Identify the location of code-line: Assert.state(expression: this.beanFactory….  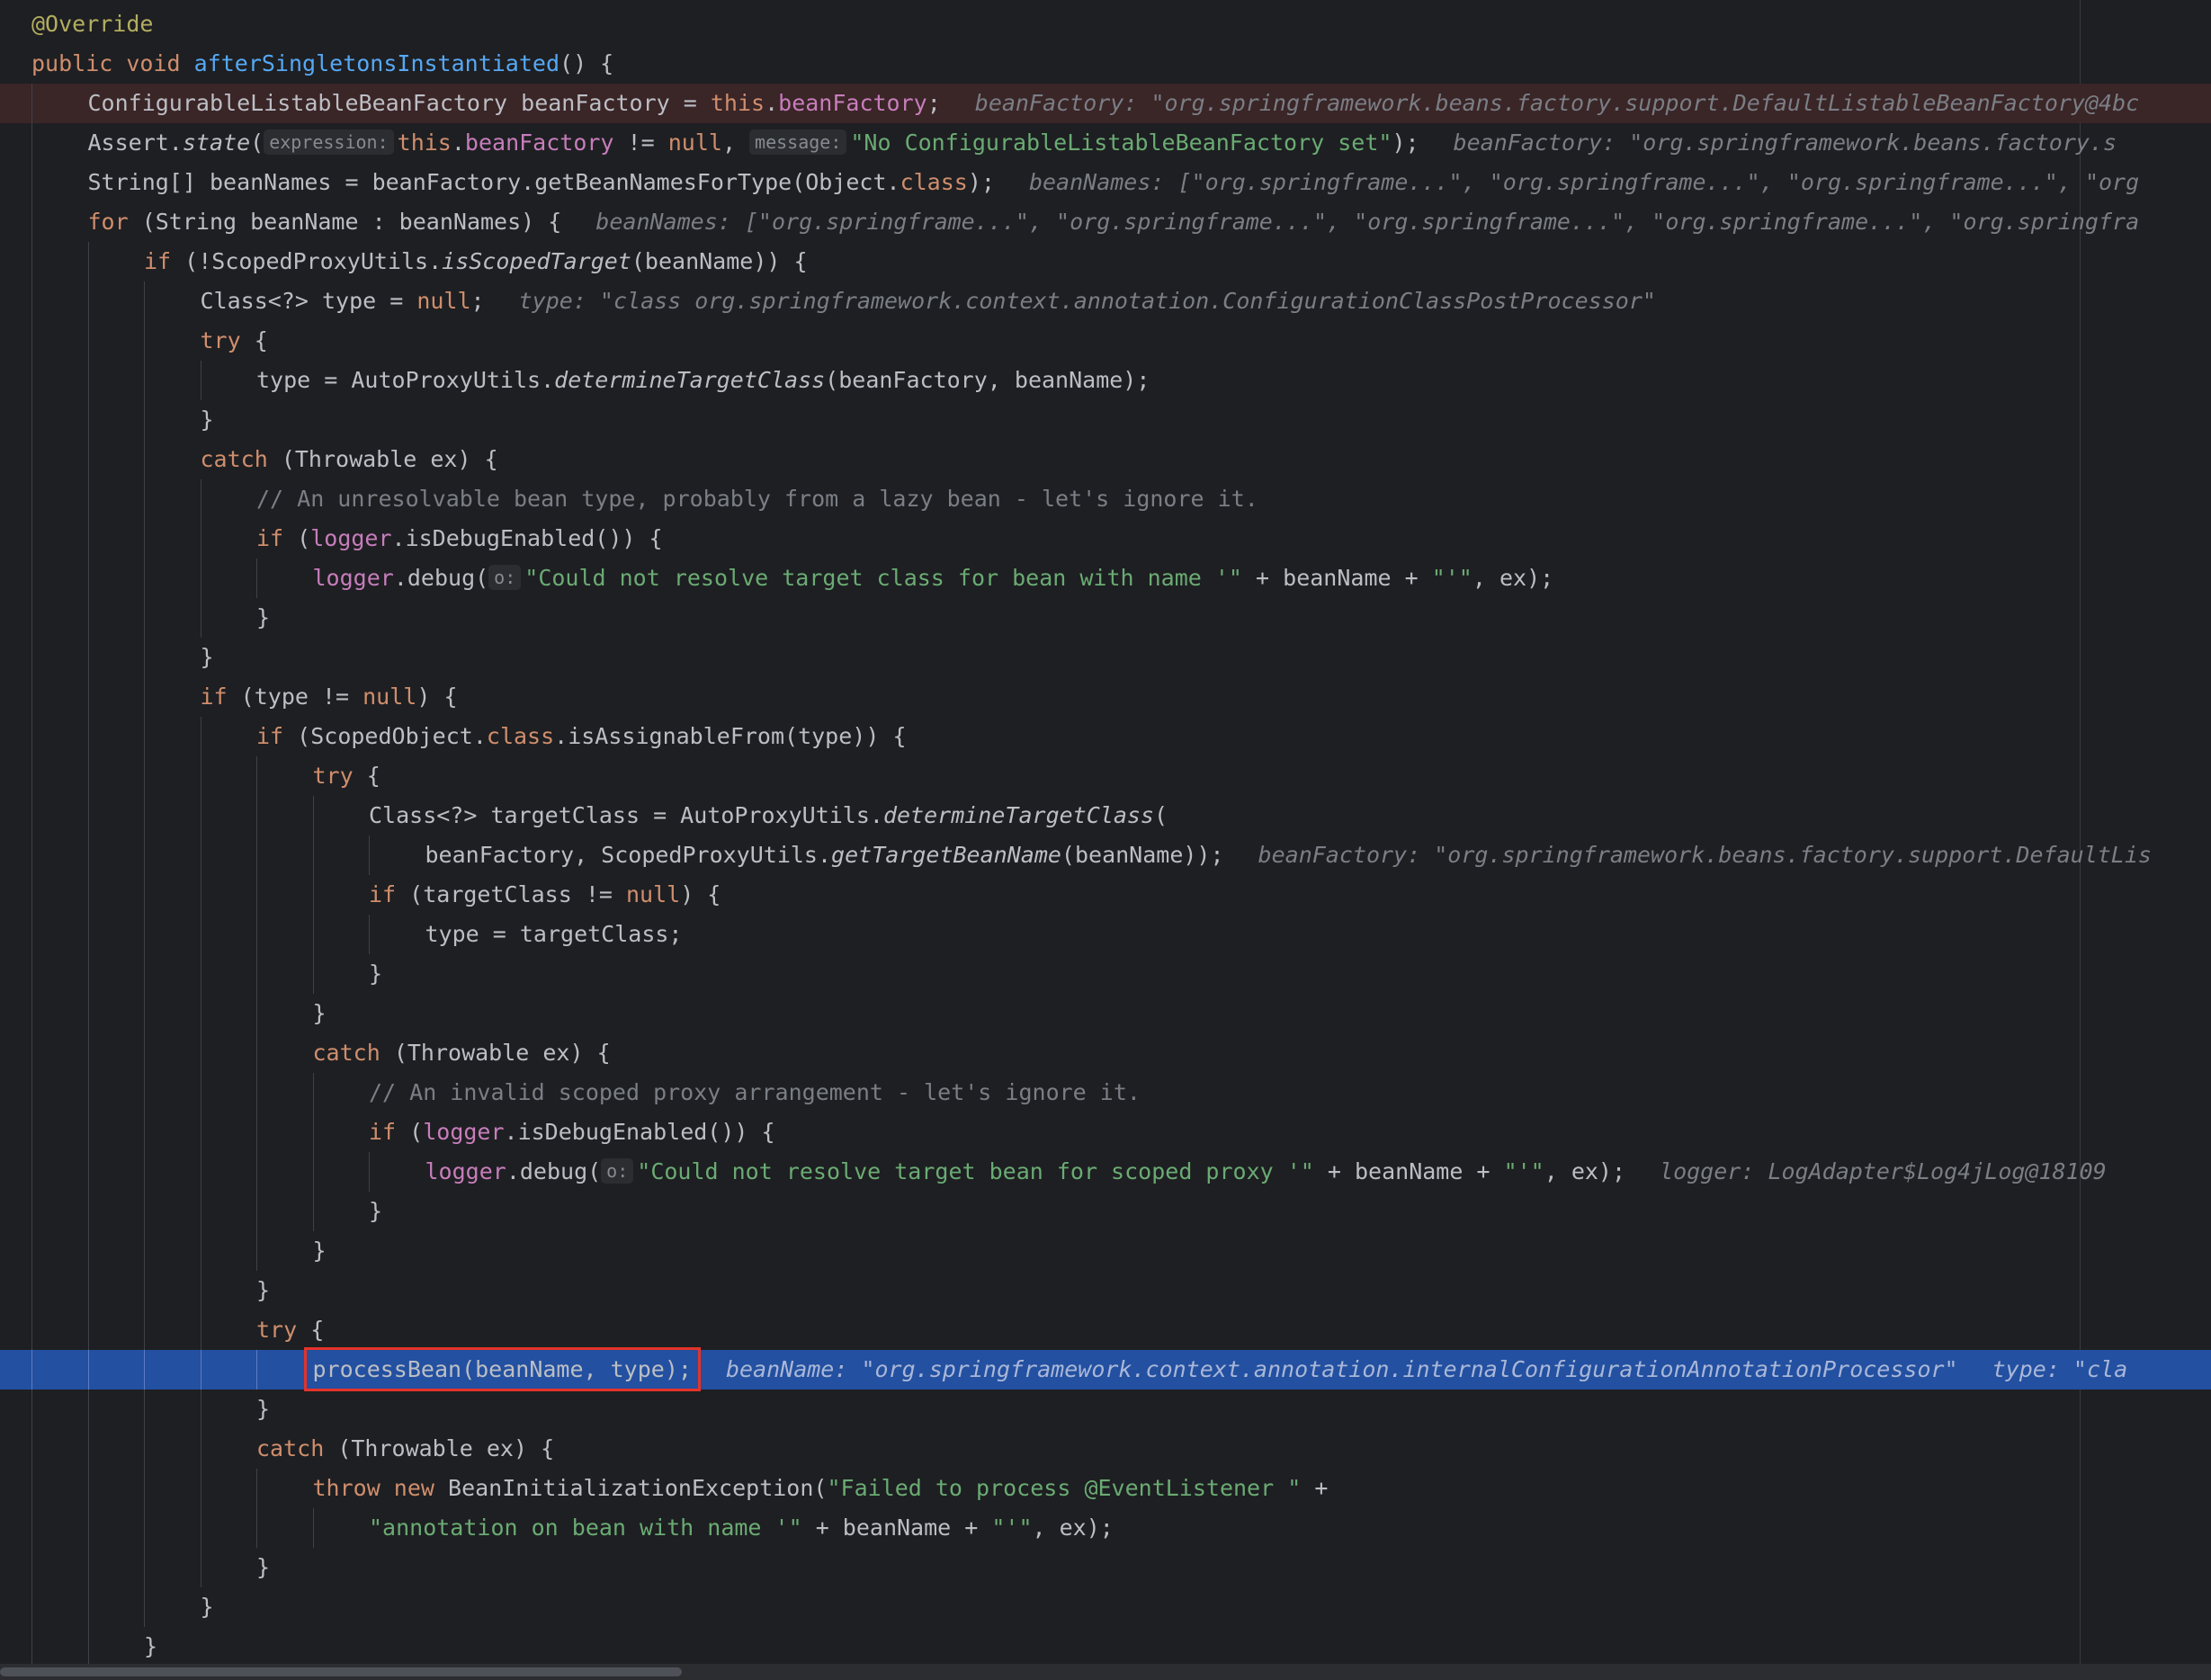
(1105, 143).